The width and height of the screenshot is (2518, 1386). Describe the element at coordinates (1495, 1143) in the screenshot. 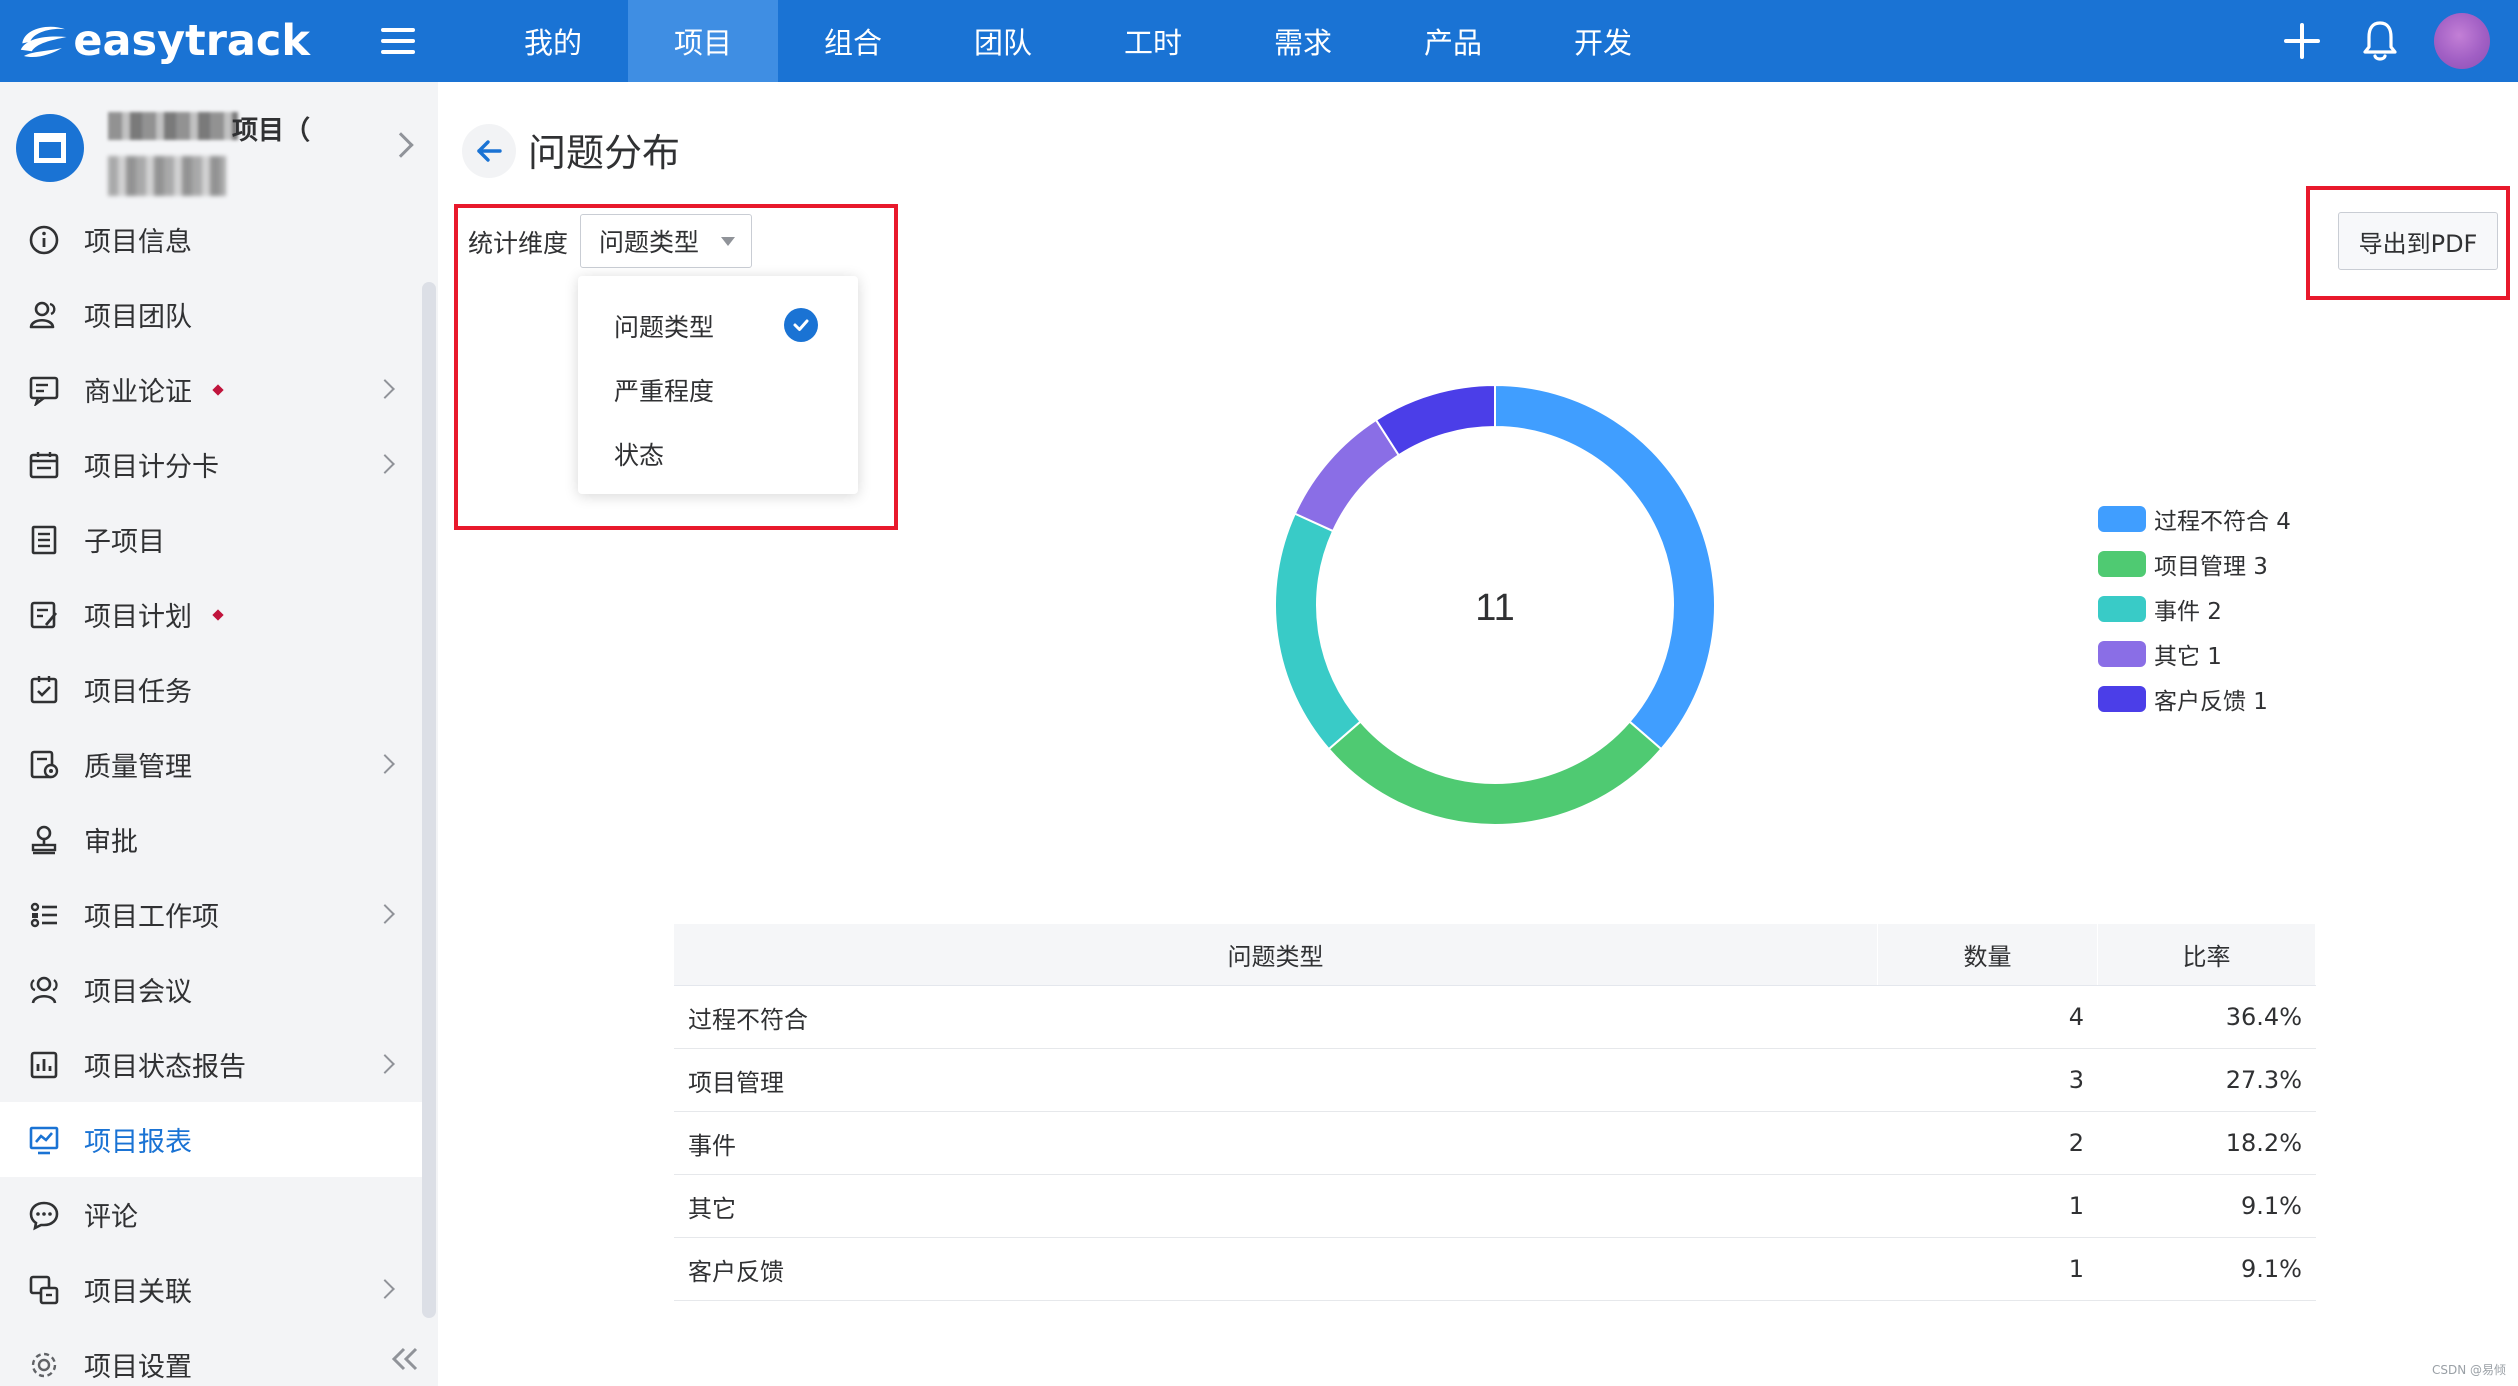

I see `table-row: 事件 2 18.2%` at that location.